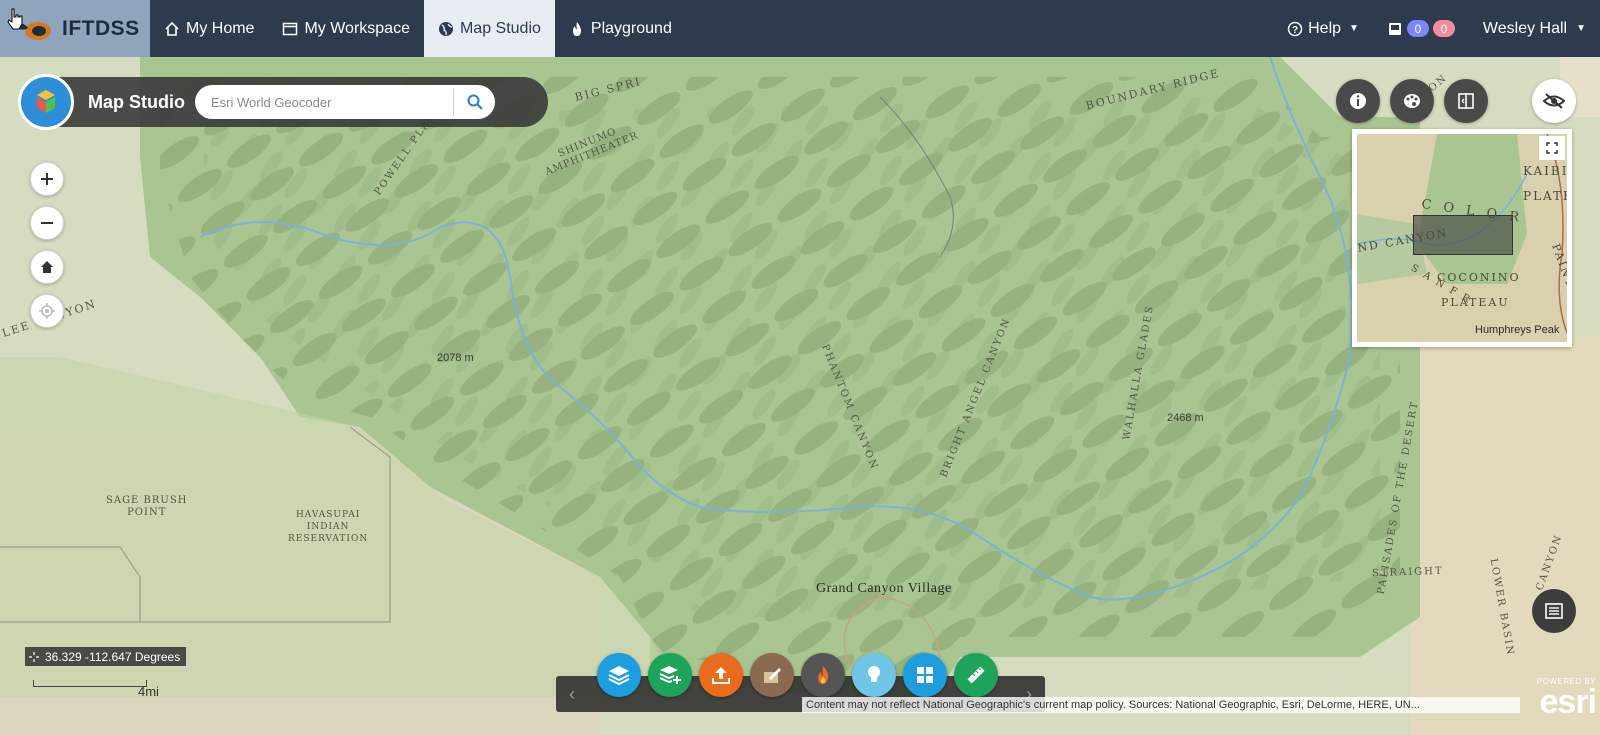 The image size is (1600, 735). Describe the element at coordinates (455, 358) in the screenshot. I see `elevation-label: 2078 m` at that location.